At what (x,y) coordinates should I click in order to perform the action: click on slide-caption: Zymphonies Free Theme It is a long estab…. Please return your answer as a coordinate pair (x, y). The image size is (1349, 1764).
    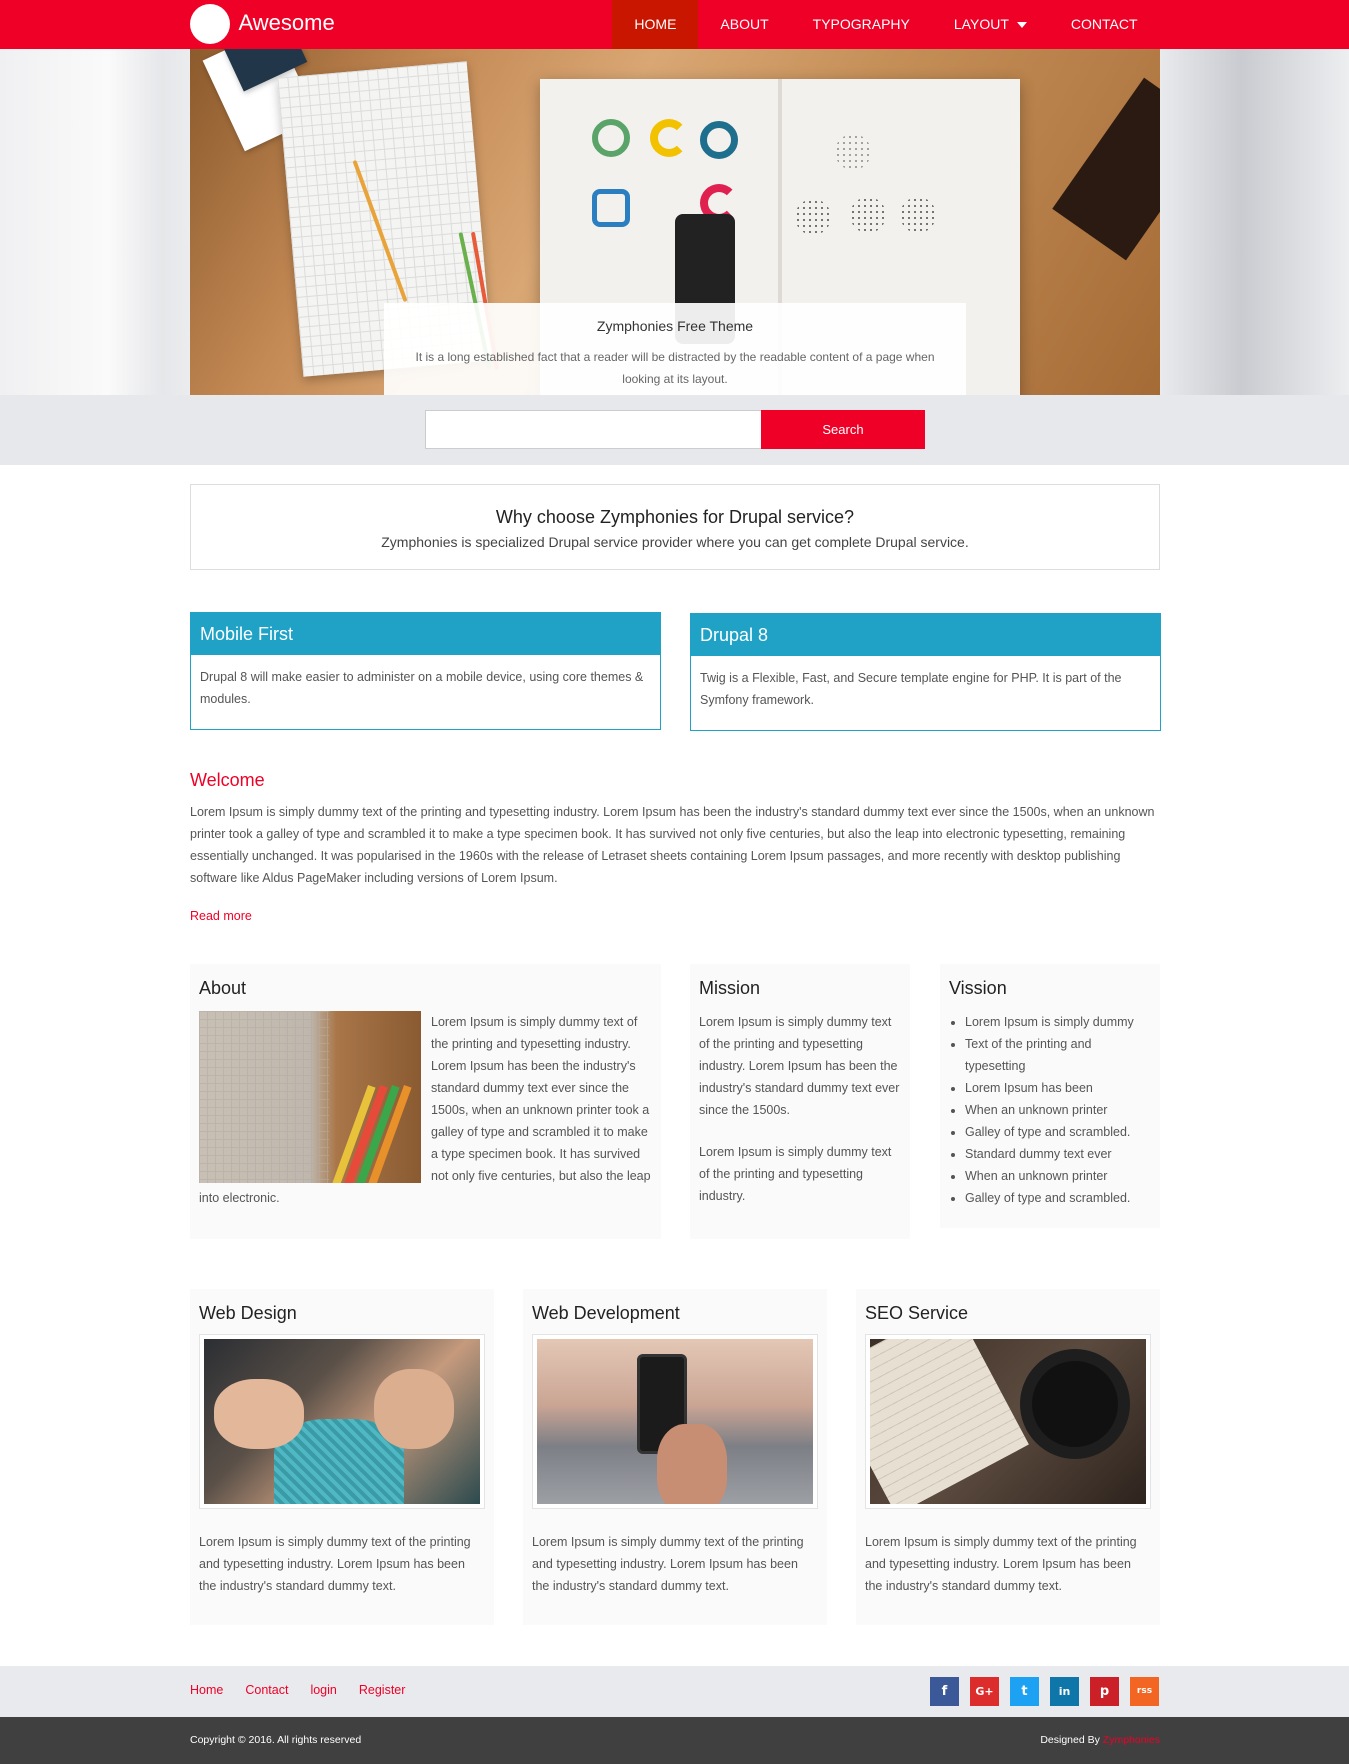
    Looking at the image, I should click on (675, 349).